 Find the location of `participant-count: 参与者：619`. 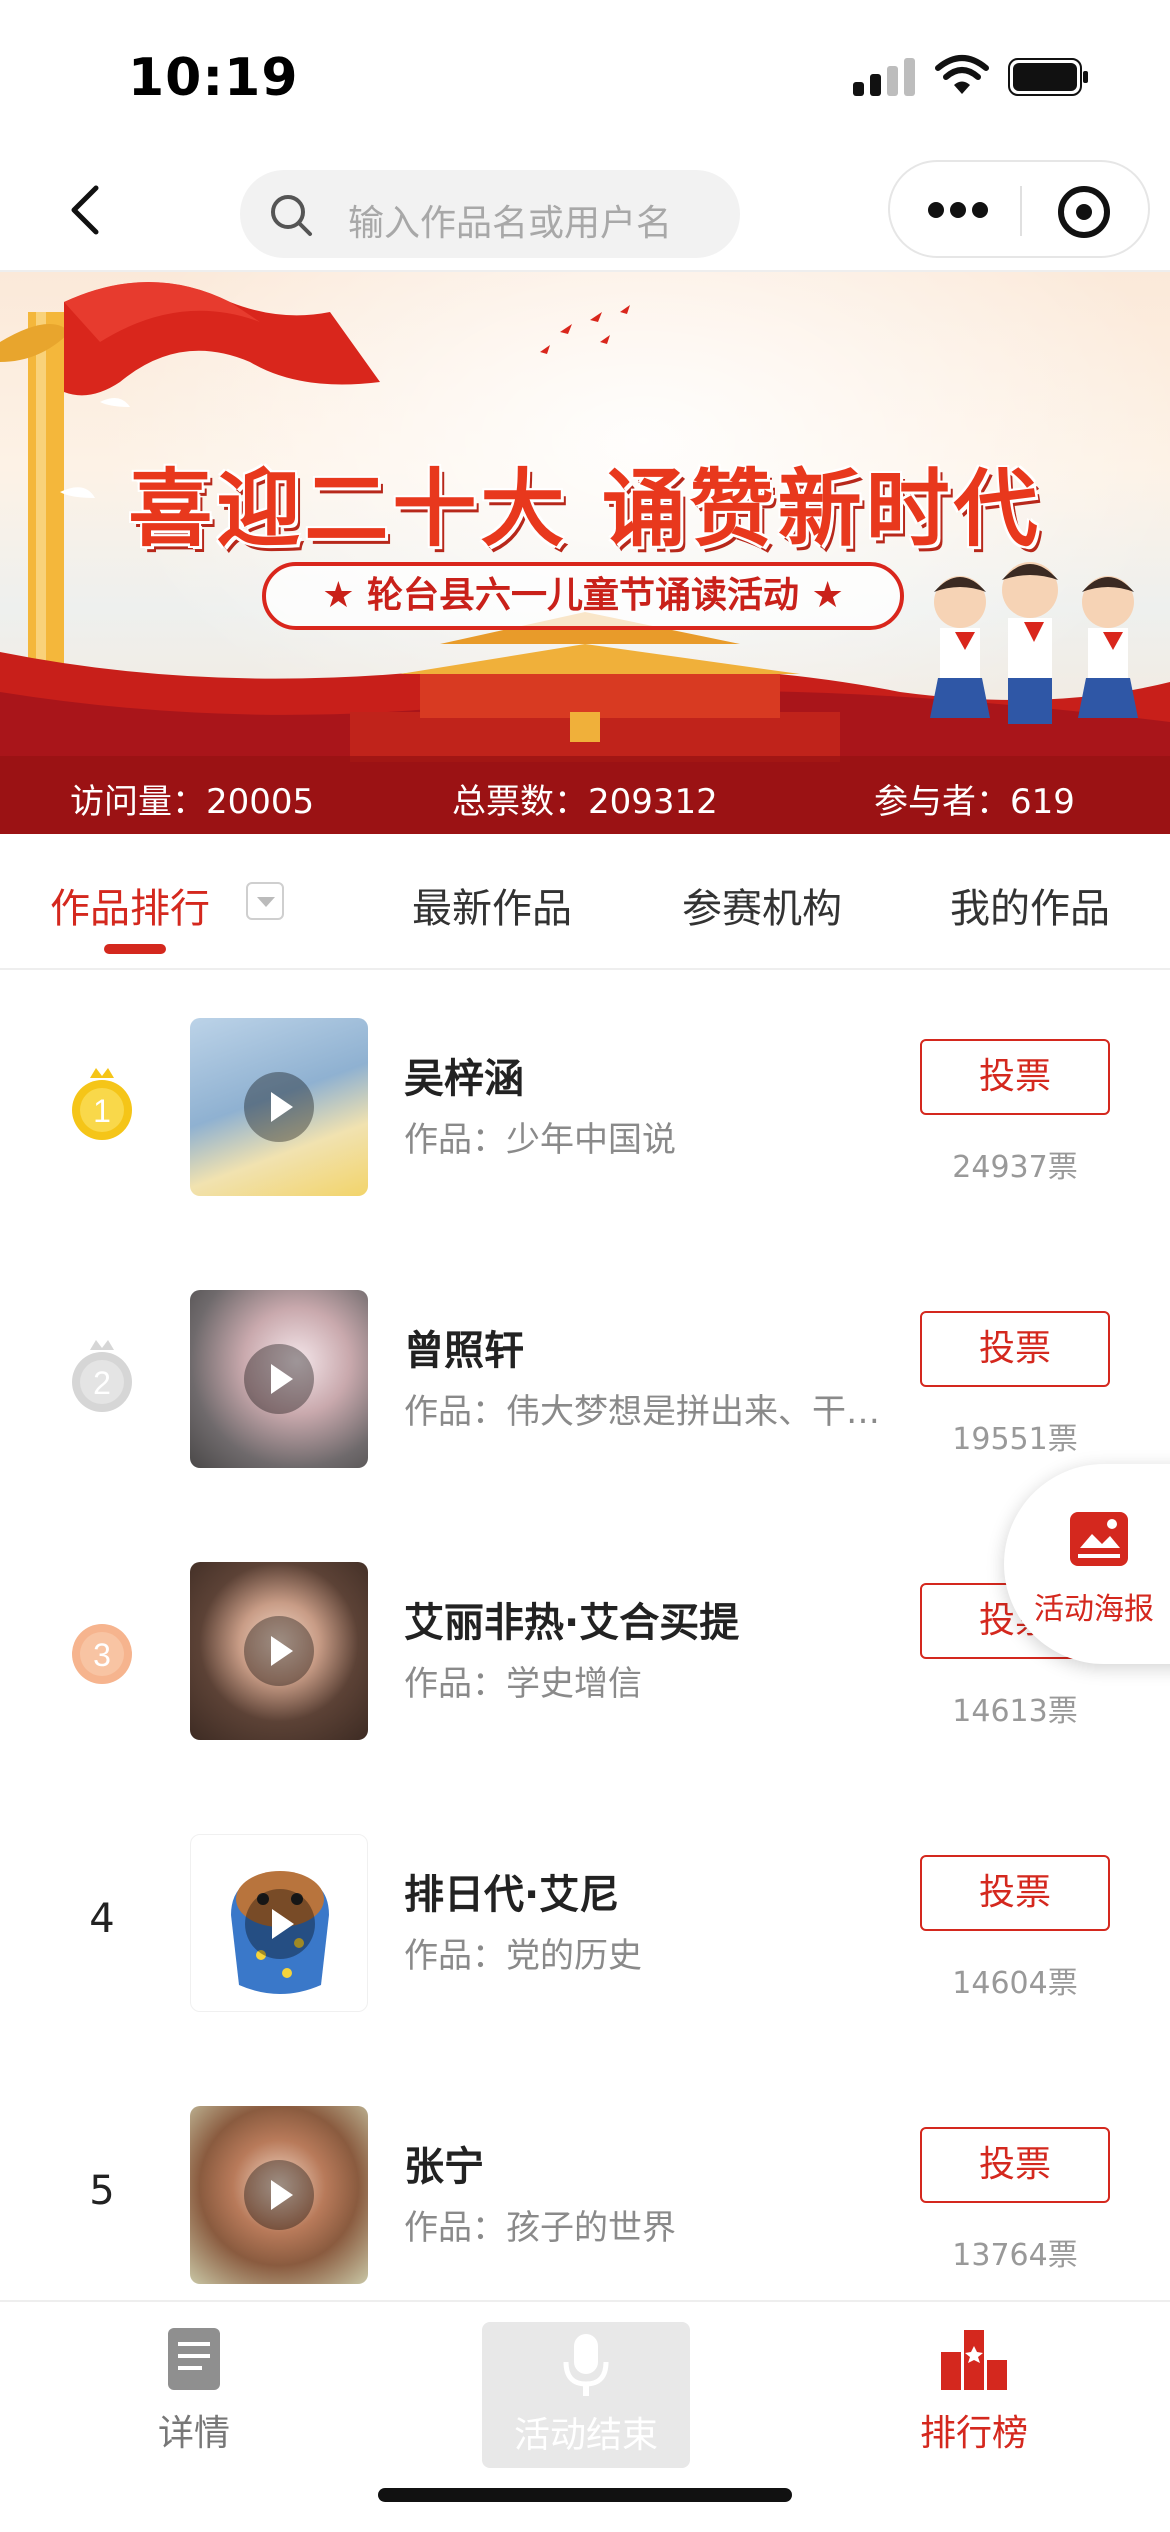

participant-count: 参与者：619 is located at coordinates (974, 802).